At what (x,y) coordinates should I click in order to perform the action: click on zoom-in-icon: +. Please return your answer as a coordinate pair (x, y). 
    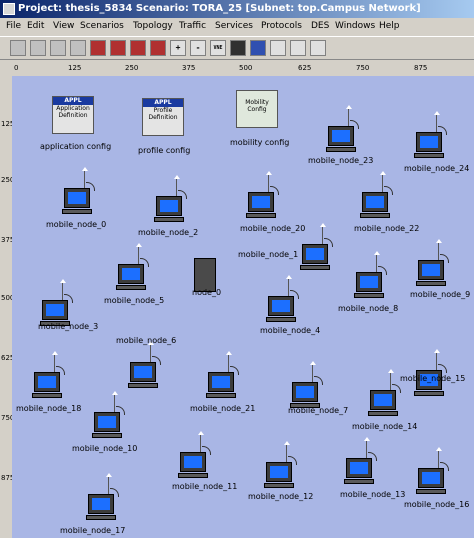
    Looking at the image, I should click on (178, 48).